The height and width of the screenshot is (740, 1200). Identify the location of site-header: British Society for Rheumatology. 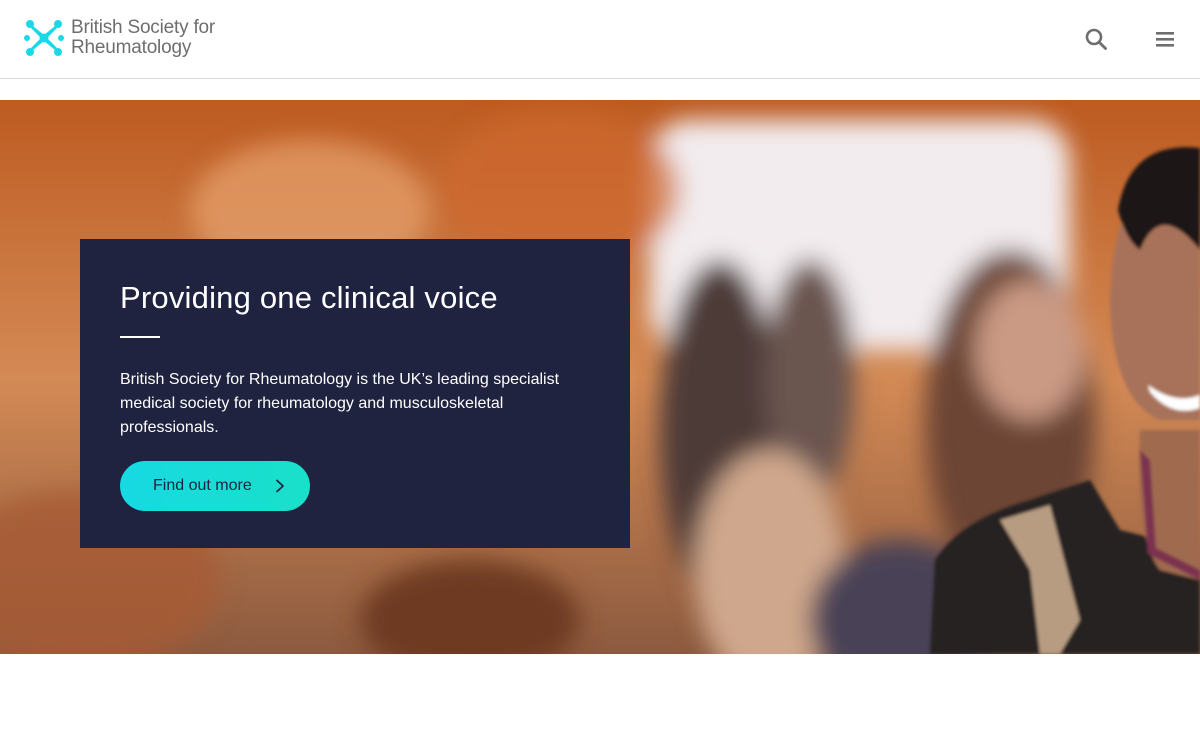
(600, 39).